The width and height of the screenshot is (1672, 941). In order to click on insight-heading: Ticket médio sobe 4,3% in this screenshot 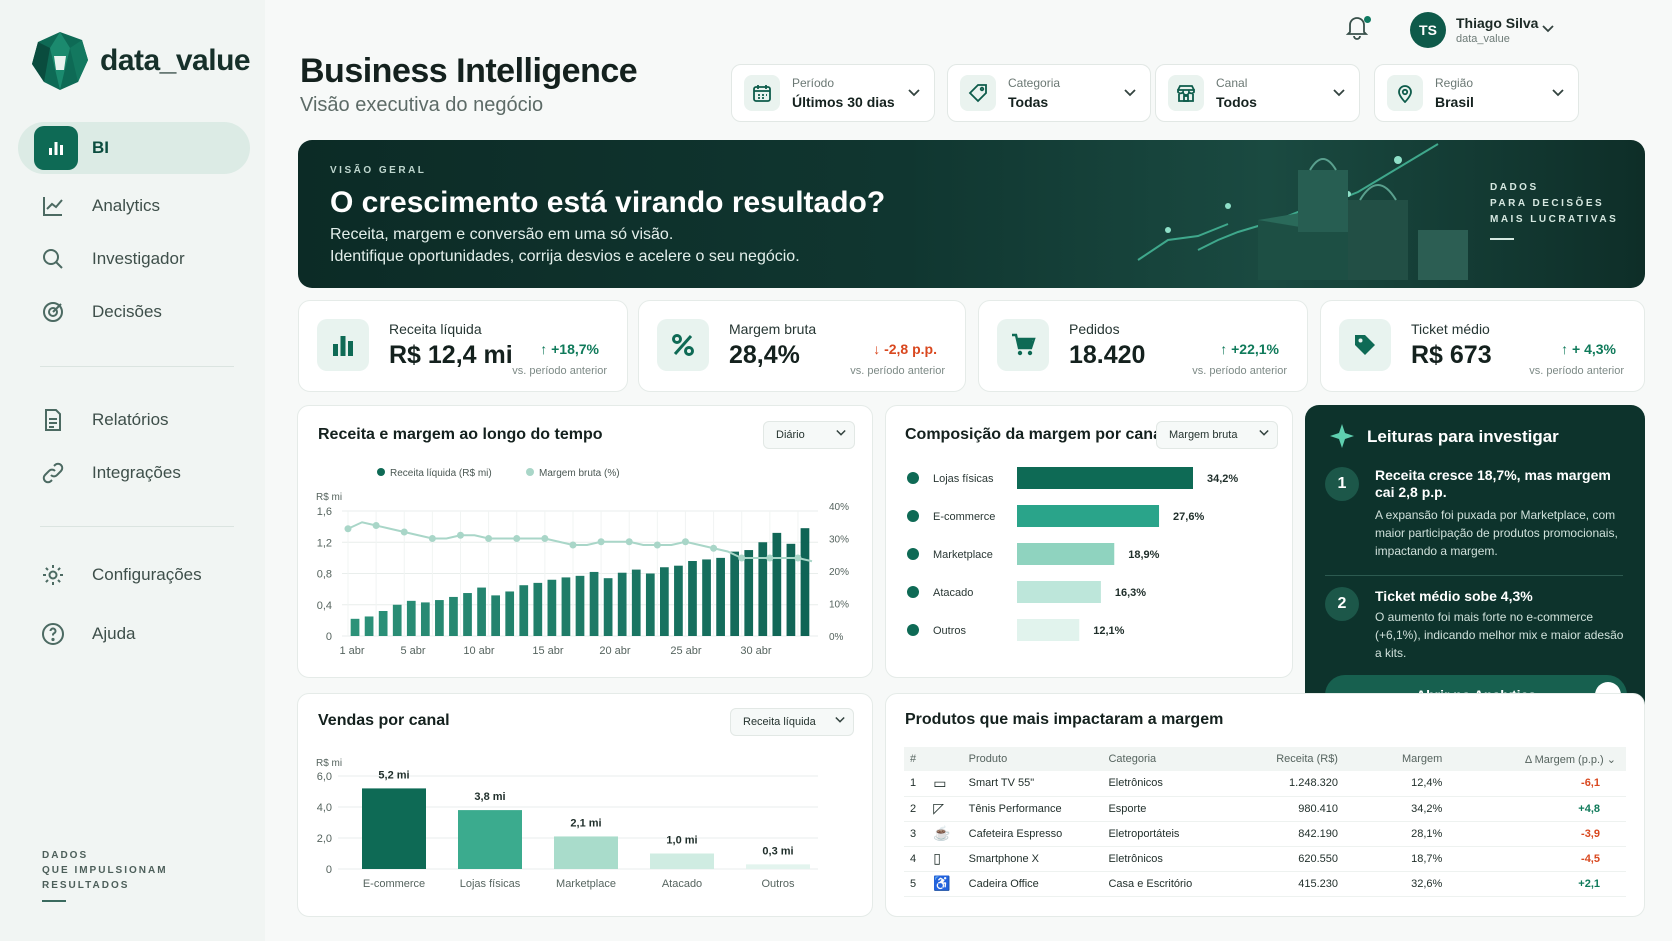, I will do `click(1454, 596)`.